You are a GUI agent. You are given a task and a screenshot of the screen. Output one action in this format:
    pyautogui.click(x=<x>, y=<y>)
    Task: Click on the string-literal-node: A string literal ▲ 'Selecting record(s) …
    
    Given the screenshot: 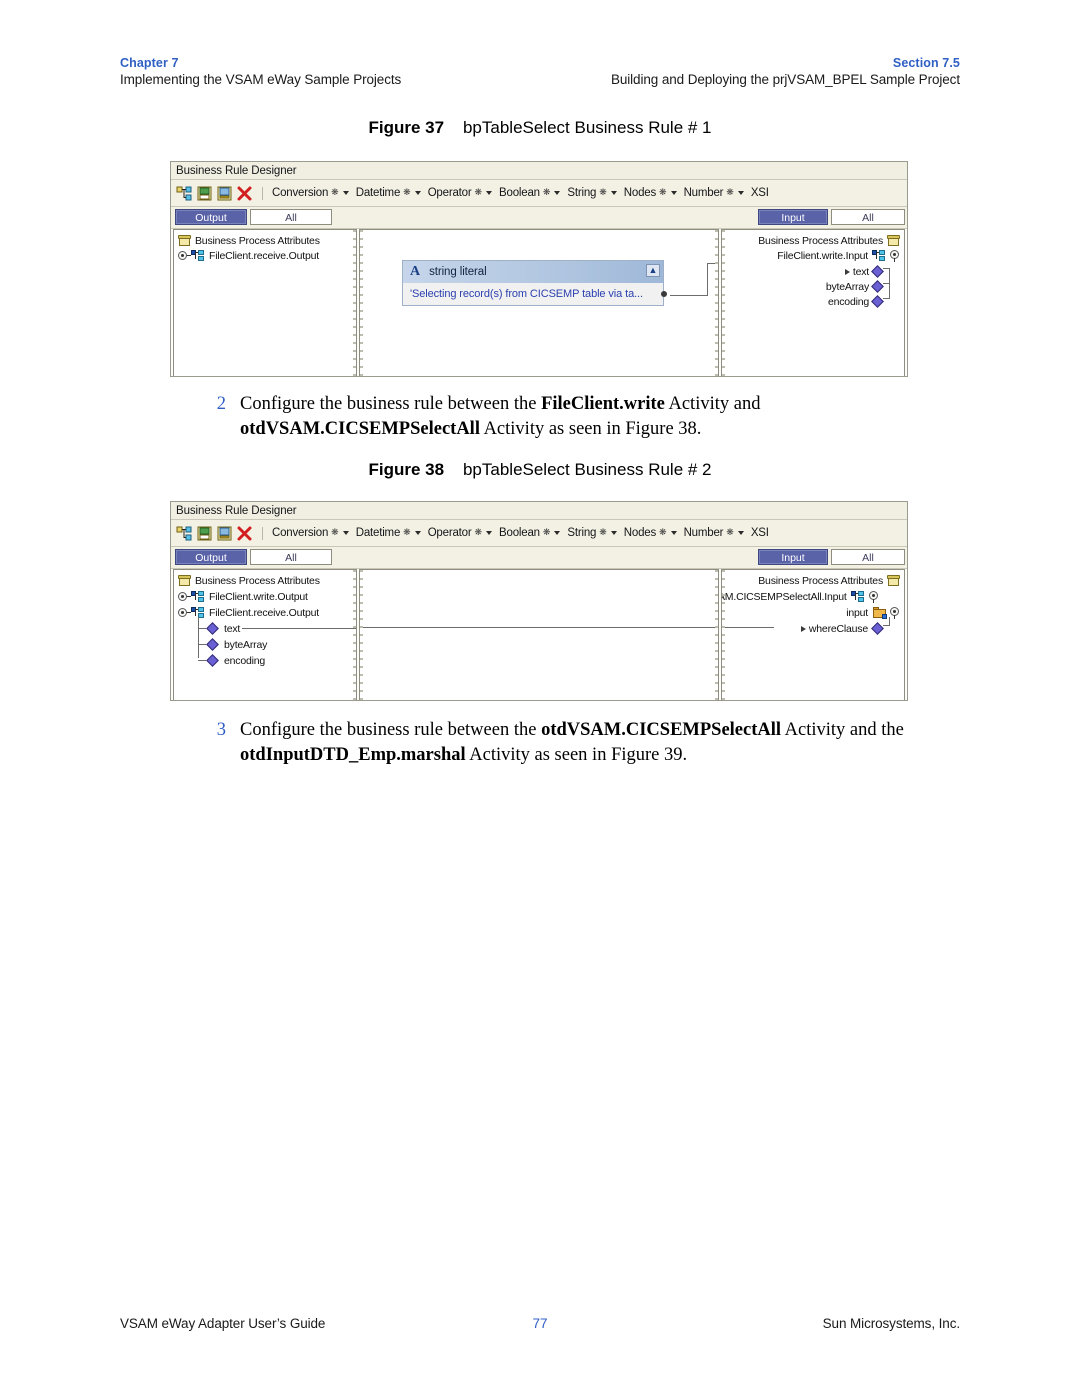 What is the action you would take?
    pyautogui.click(x=534, y=283)
    